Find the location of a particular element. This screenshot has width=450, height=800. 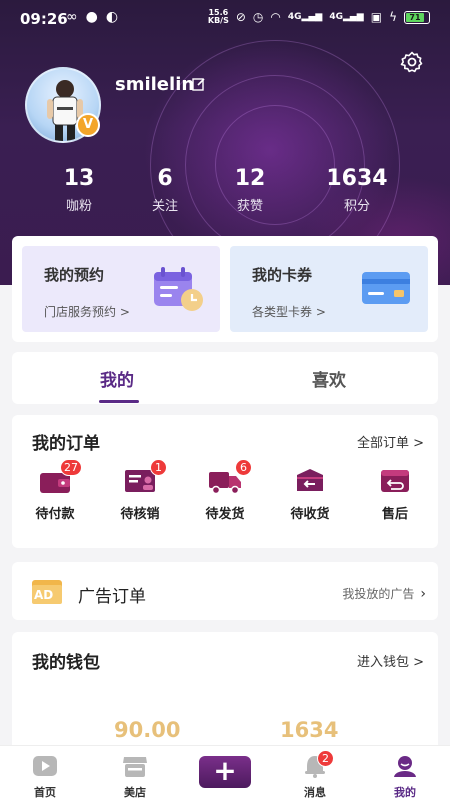

nav-store: 美店 is located at coordinates (135, 777).